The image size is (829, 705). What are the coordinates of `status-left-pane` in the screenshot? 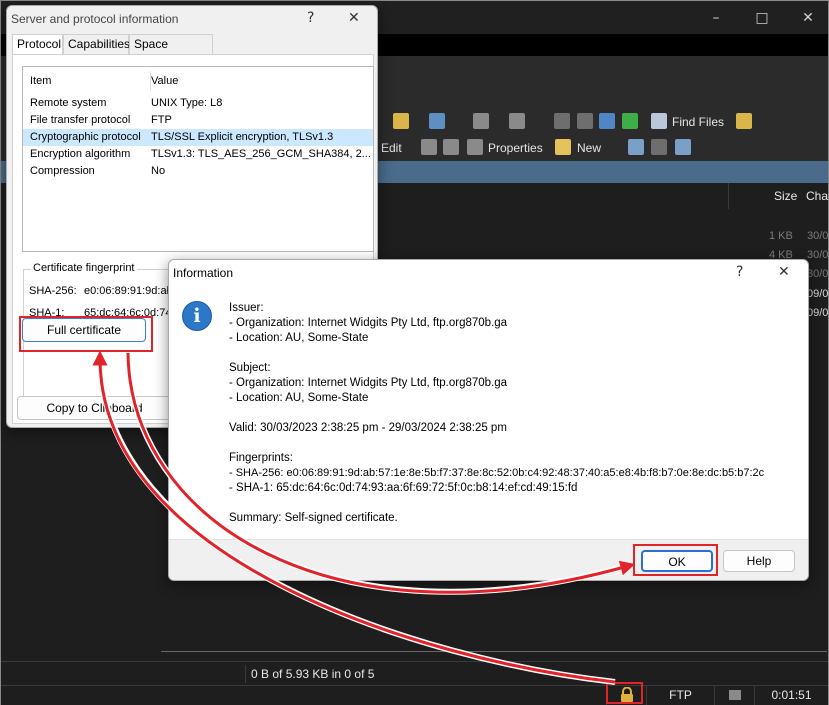 It's located at (123, 674).